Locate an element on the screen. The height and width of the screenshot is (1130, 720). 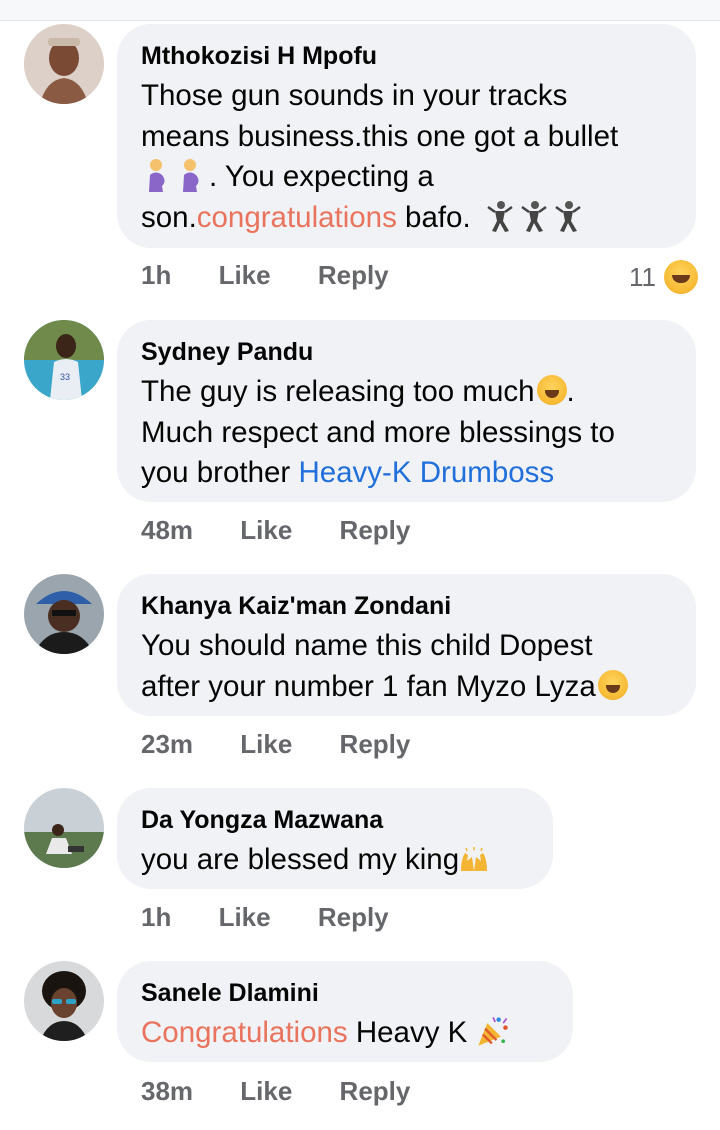
comment-line-text: . You expecting a is located at coordinates (321, 176).